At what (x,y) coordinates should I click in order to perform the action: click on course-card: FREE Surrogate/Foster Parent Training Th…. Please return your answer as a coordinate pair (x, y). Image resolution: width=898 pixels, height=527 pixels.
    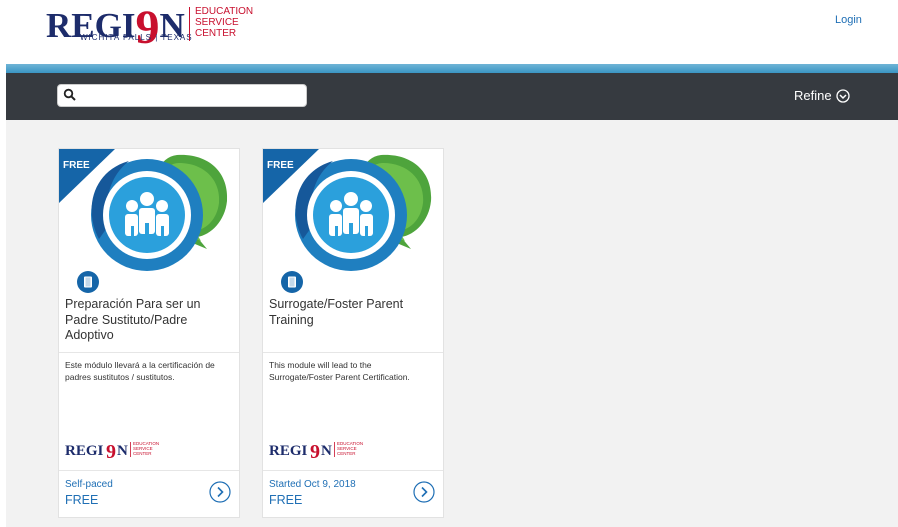
    Looking at the image, I should click on (353, 333).